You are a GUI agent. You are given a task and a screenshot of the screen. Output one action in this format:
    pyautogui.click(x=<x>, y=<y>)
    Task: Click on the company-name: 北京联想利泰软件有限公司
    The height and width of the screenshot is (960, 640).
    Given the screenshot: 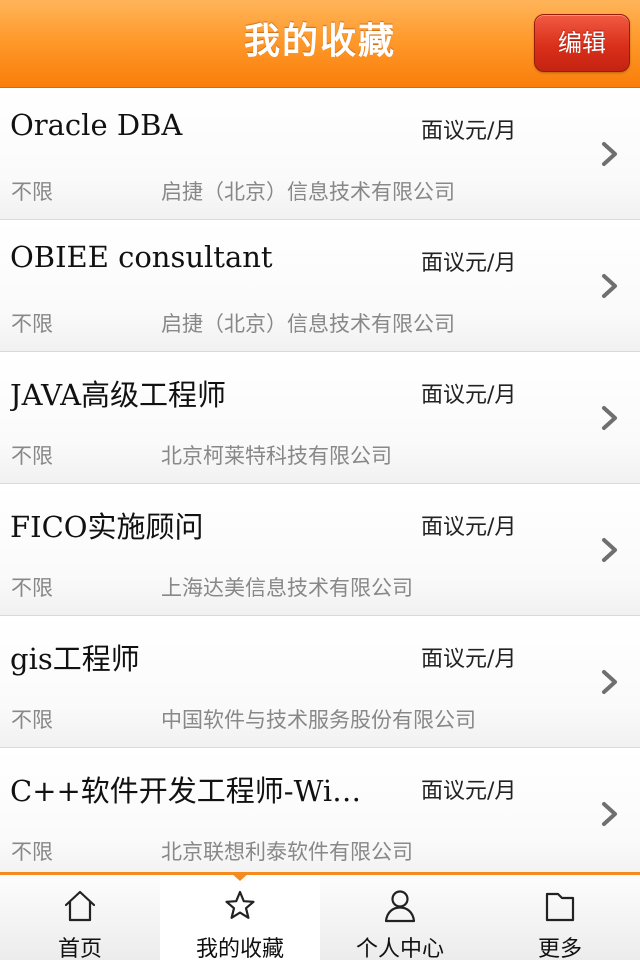 What is the action you would take?
    pyautogui.click(x=287, y=852)
    